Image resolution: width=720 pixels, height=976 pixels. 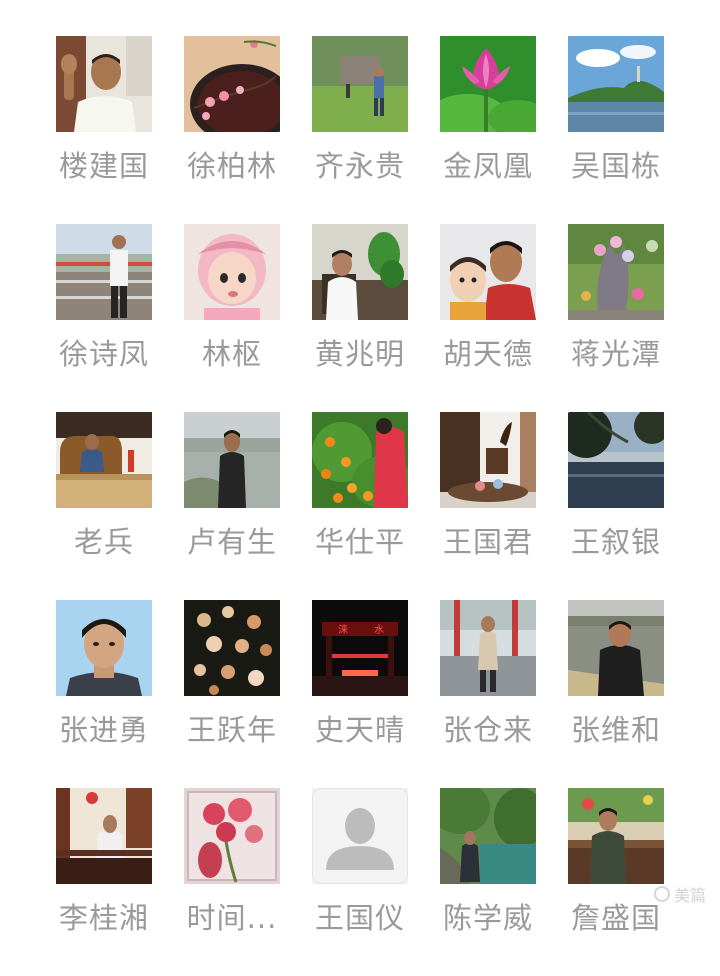 What do you see at coordinates (379, 630) in the screenshot?
I see `svg-text: 水` at bounding box center [379, 630].